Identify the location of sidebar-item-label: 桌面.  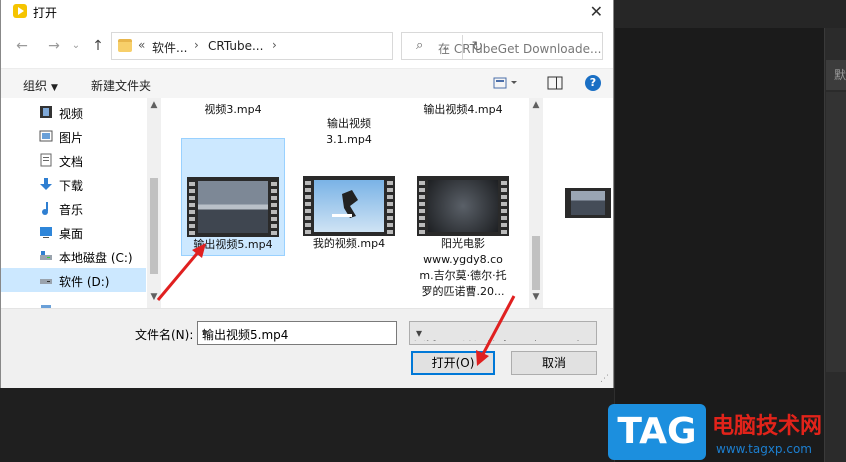
(71, 234).